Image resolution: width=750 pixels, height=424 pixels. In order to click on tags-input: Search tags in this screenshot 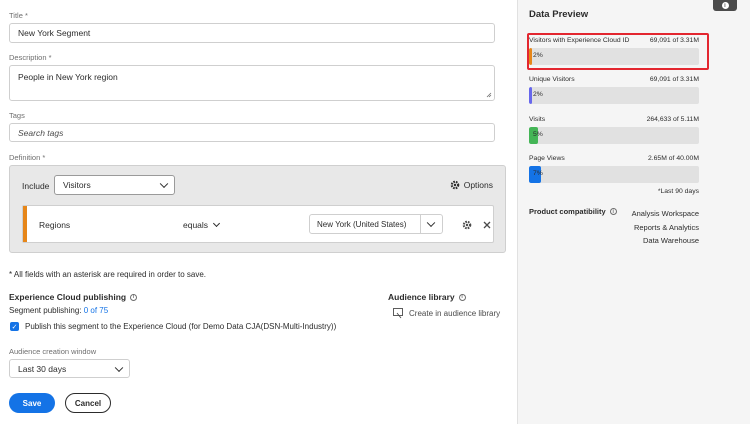, I will do `click(252, 132)`.